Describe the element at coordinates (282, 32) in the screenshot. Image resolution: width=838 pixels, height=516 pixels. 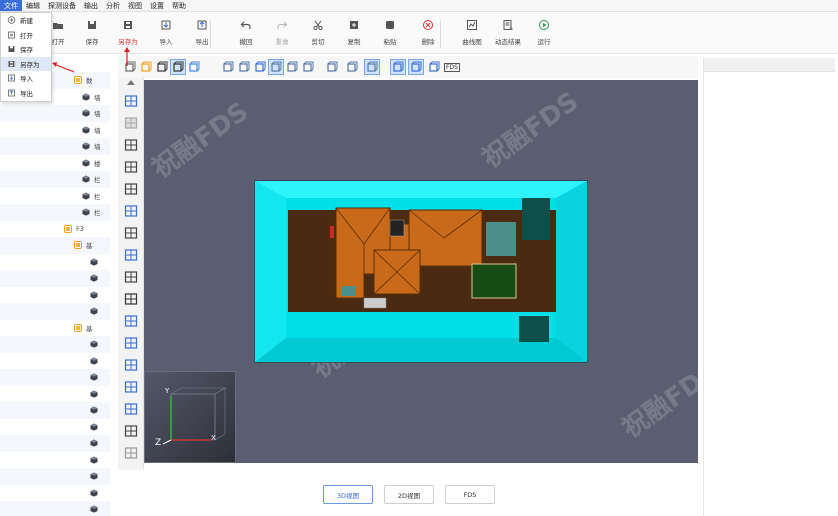
I see `redo-button: 重做` at that location.